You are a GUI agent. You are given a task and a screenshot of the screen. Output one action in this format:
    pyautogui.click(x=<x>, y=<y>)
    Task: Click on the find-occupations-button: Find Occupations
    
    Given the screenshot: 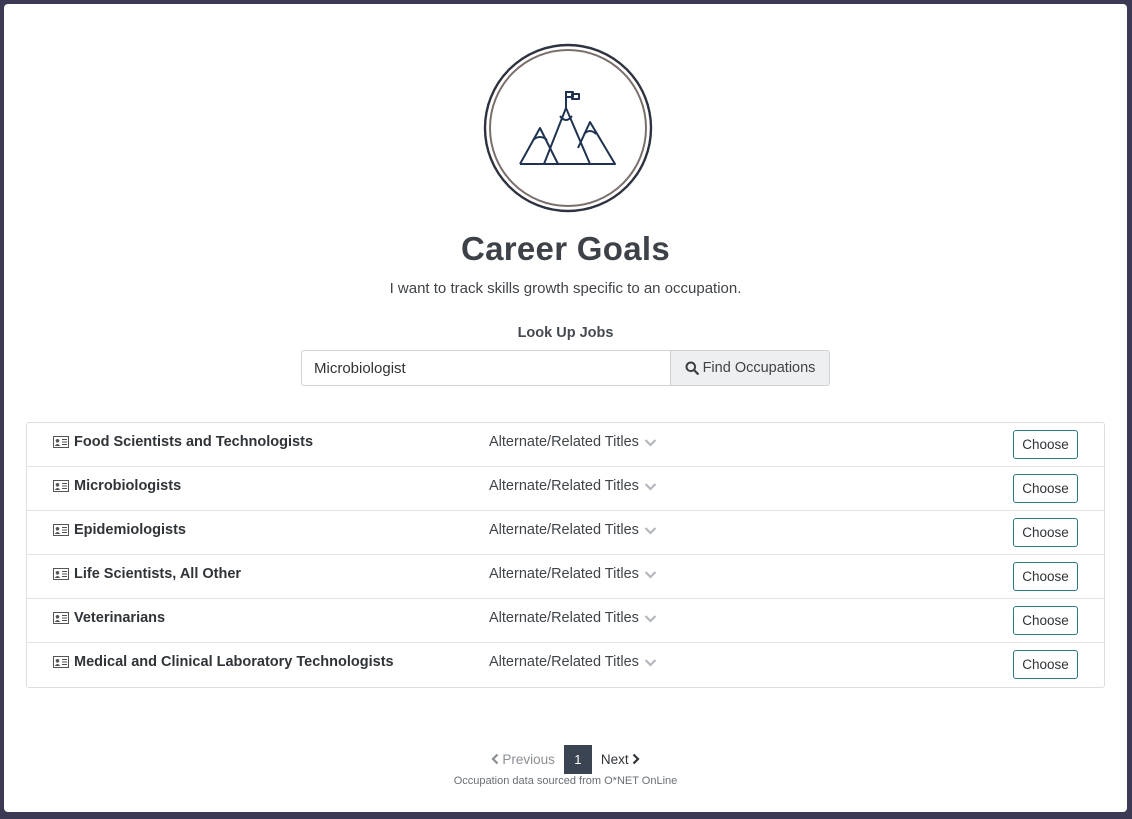 What is the action you would take?
    pyautogui.click(x=750, y=368)
    